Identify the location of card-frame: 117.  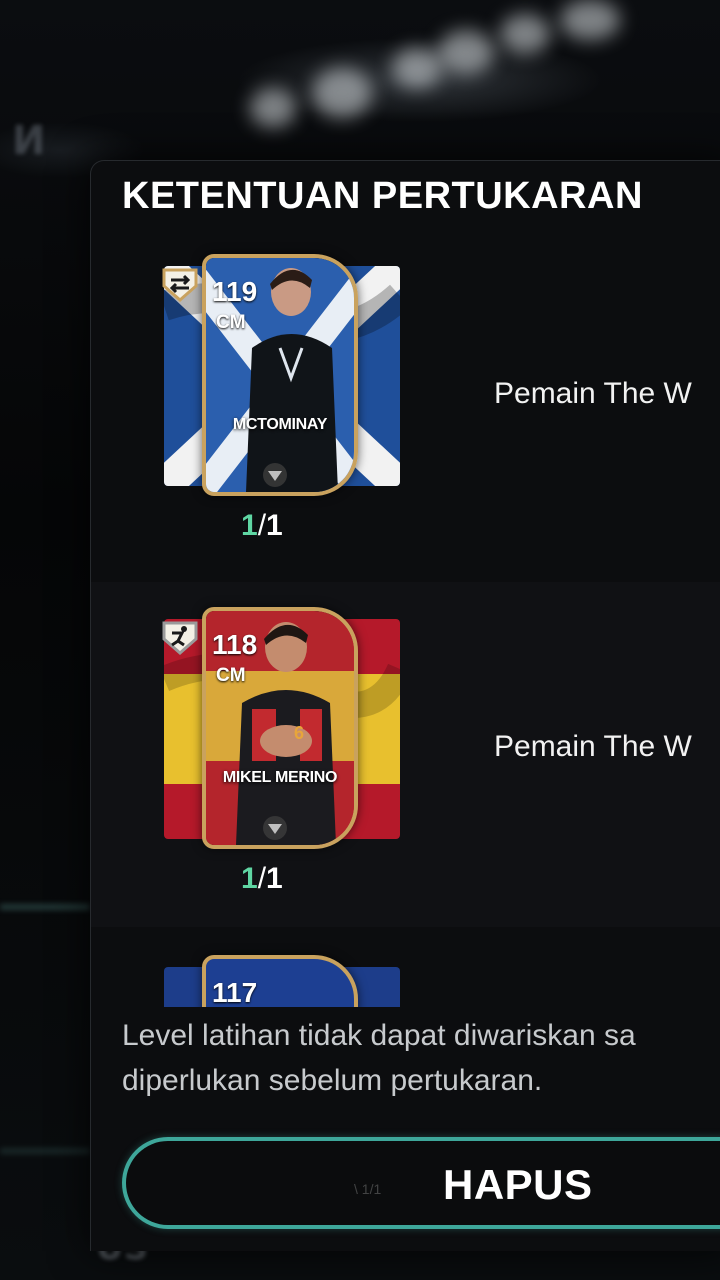
(280, 981).